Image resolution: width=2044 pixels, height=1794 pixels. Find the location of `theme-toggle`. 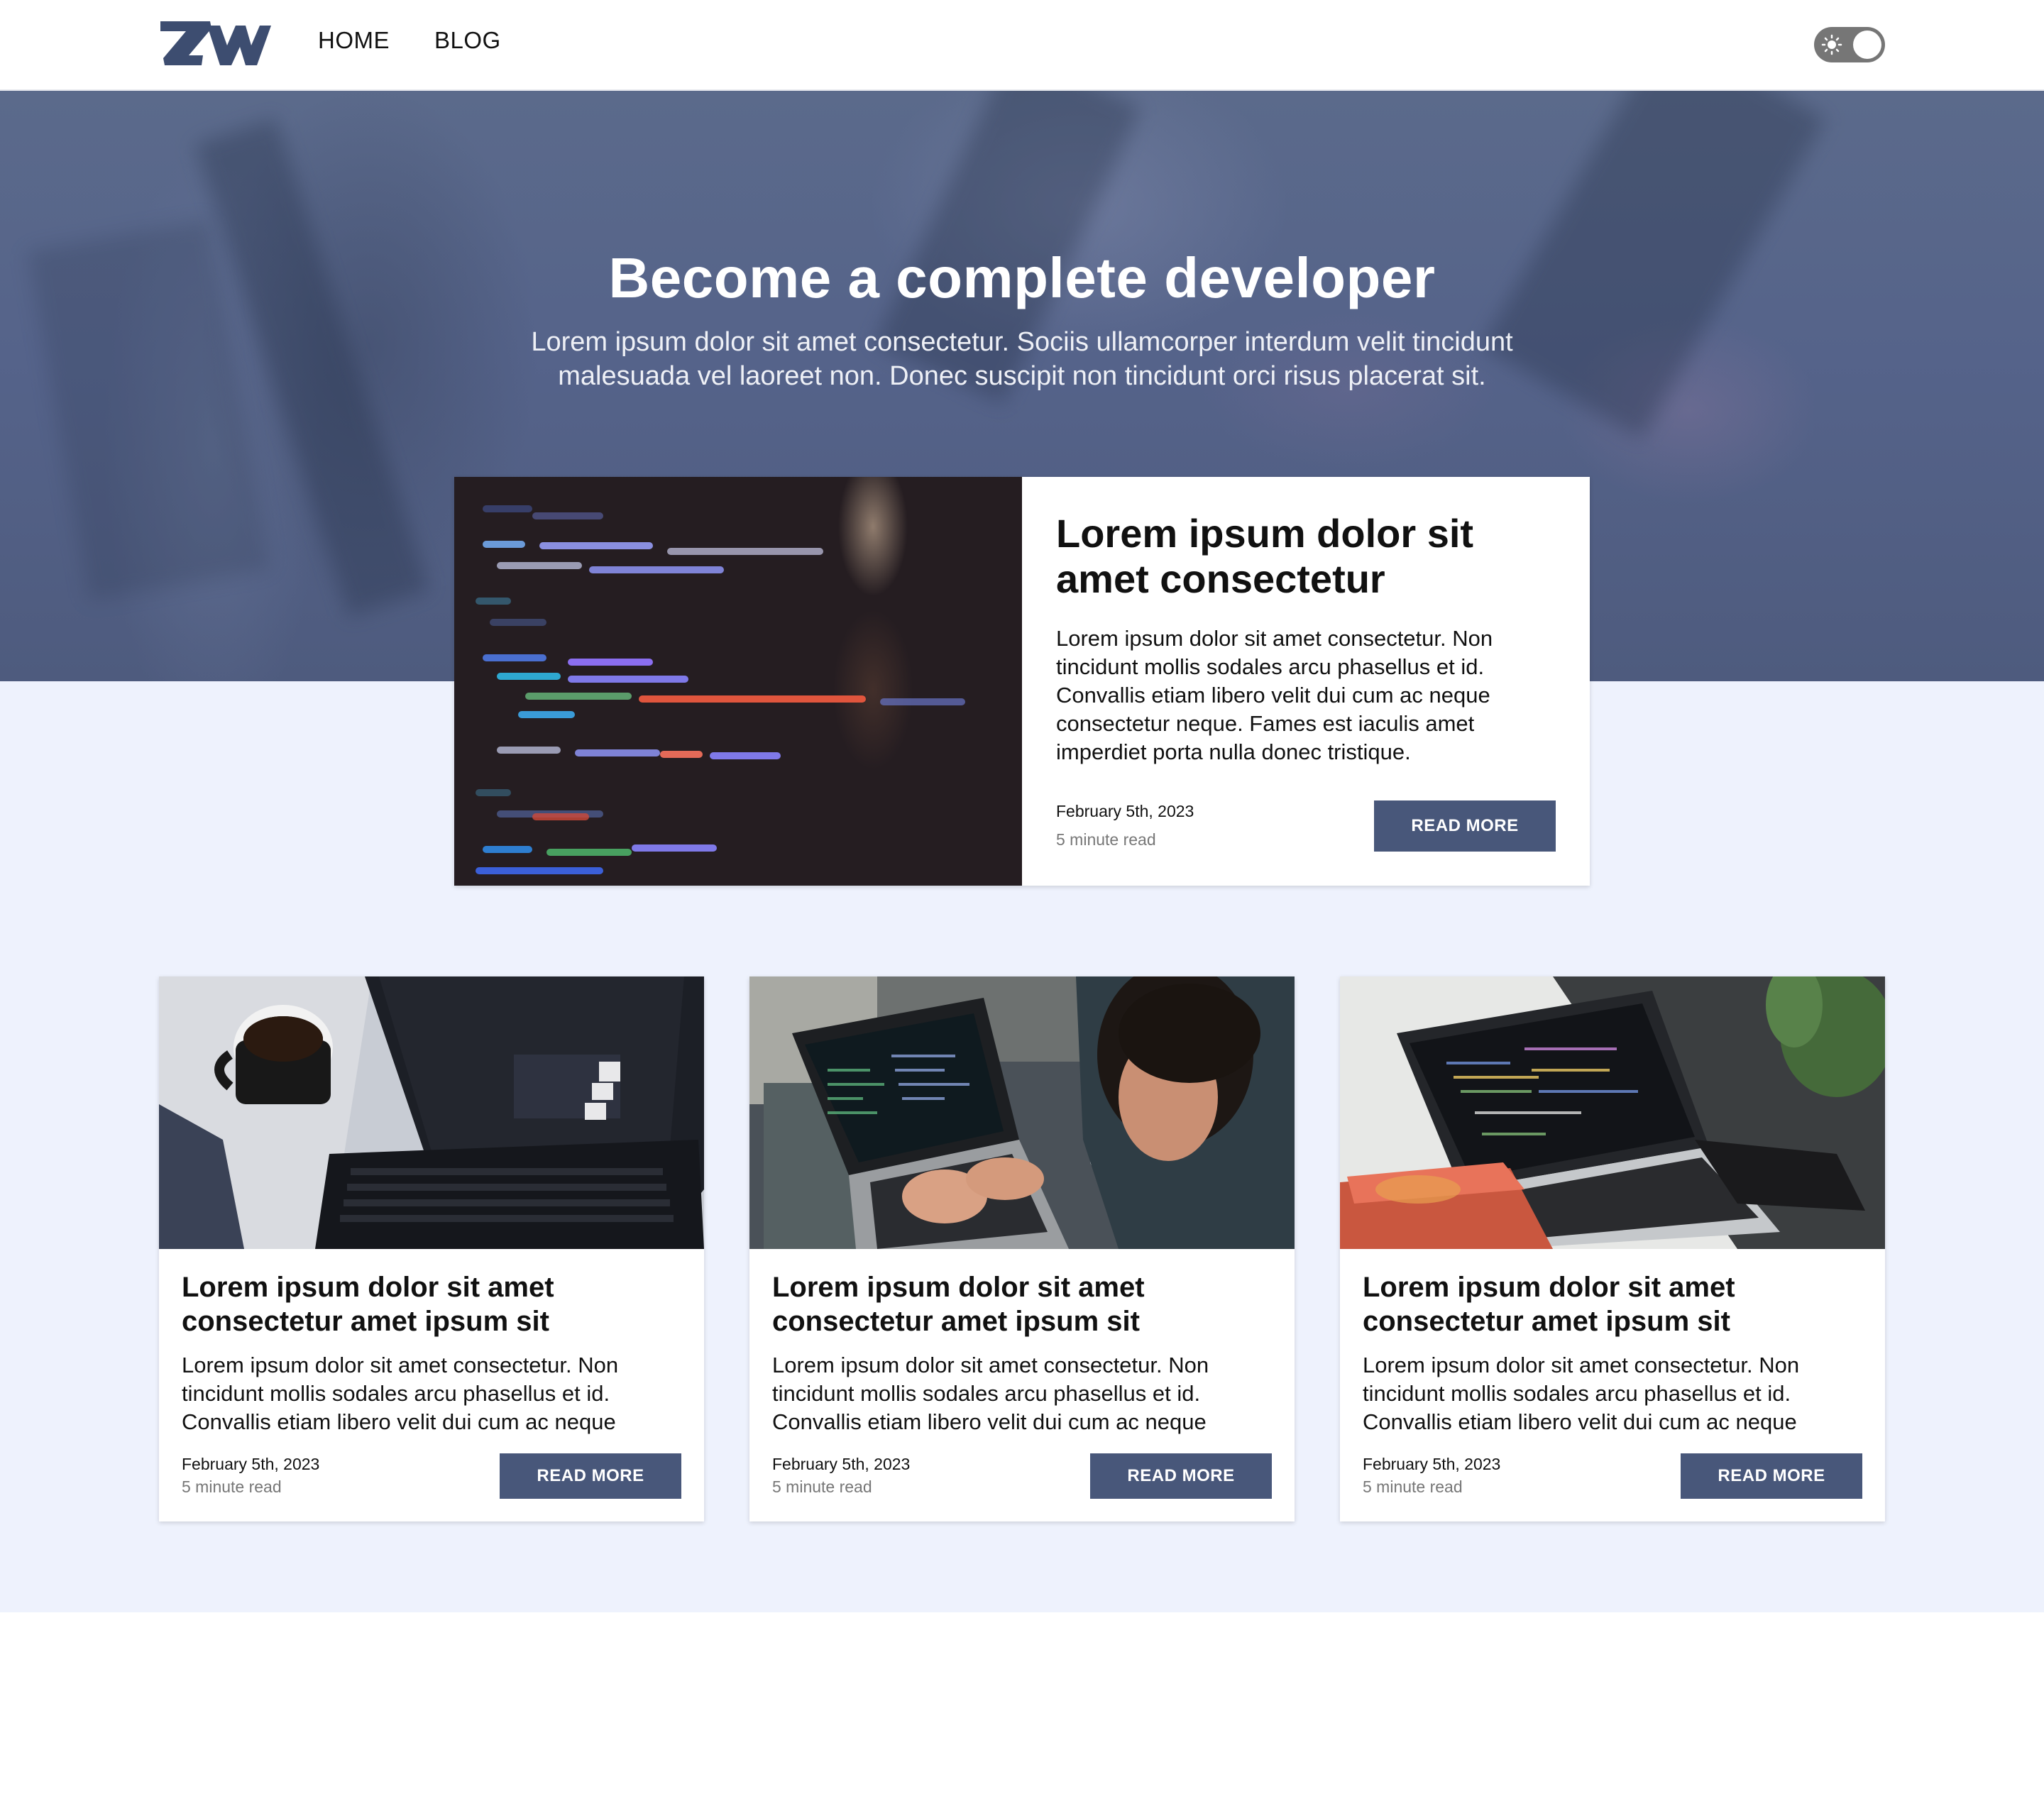

theme-toggle is located at coordinates (1849, 44).